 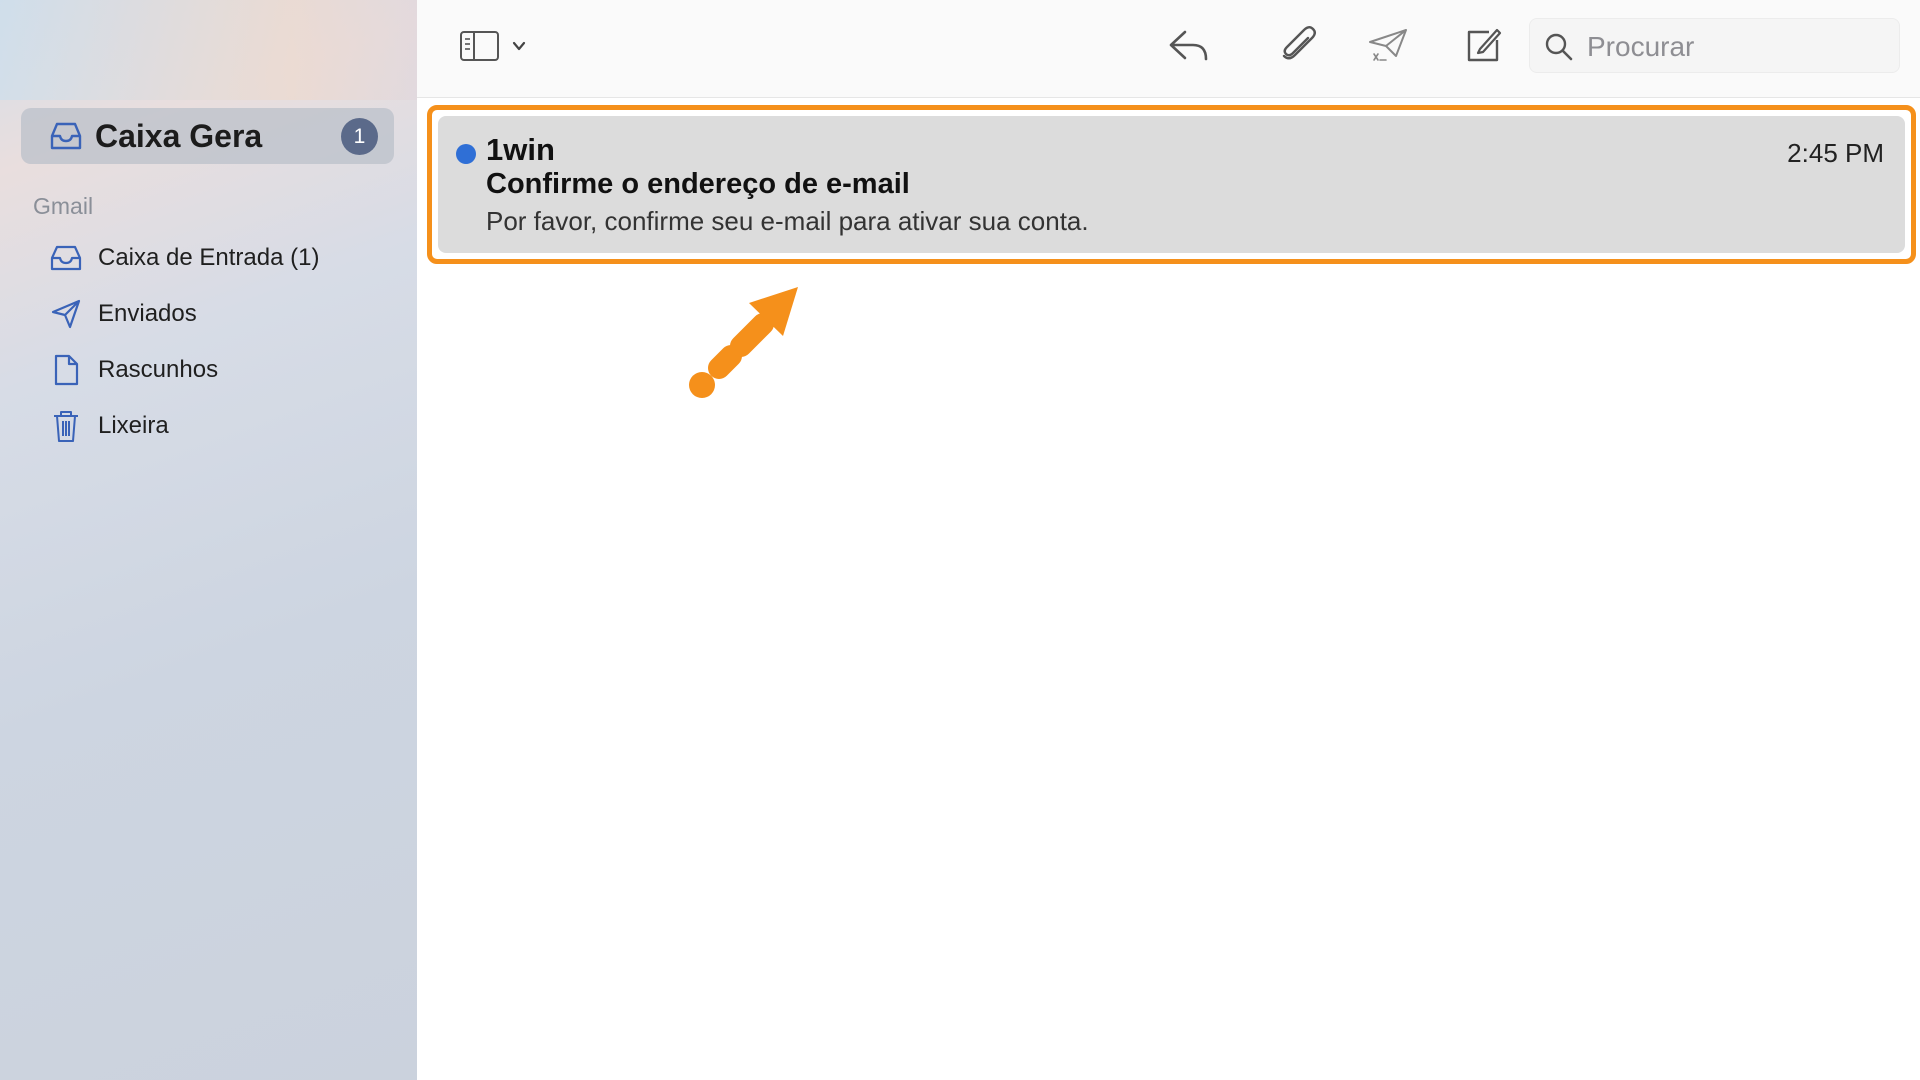 What do you see at coordinates (66, 314) in the screenshot?
I see `paper-plane-icon` at bounding box center [66, 314].